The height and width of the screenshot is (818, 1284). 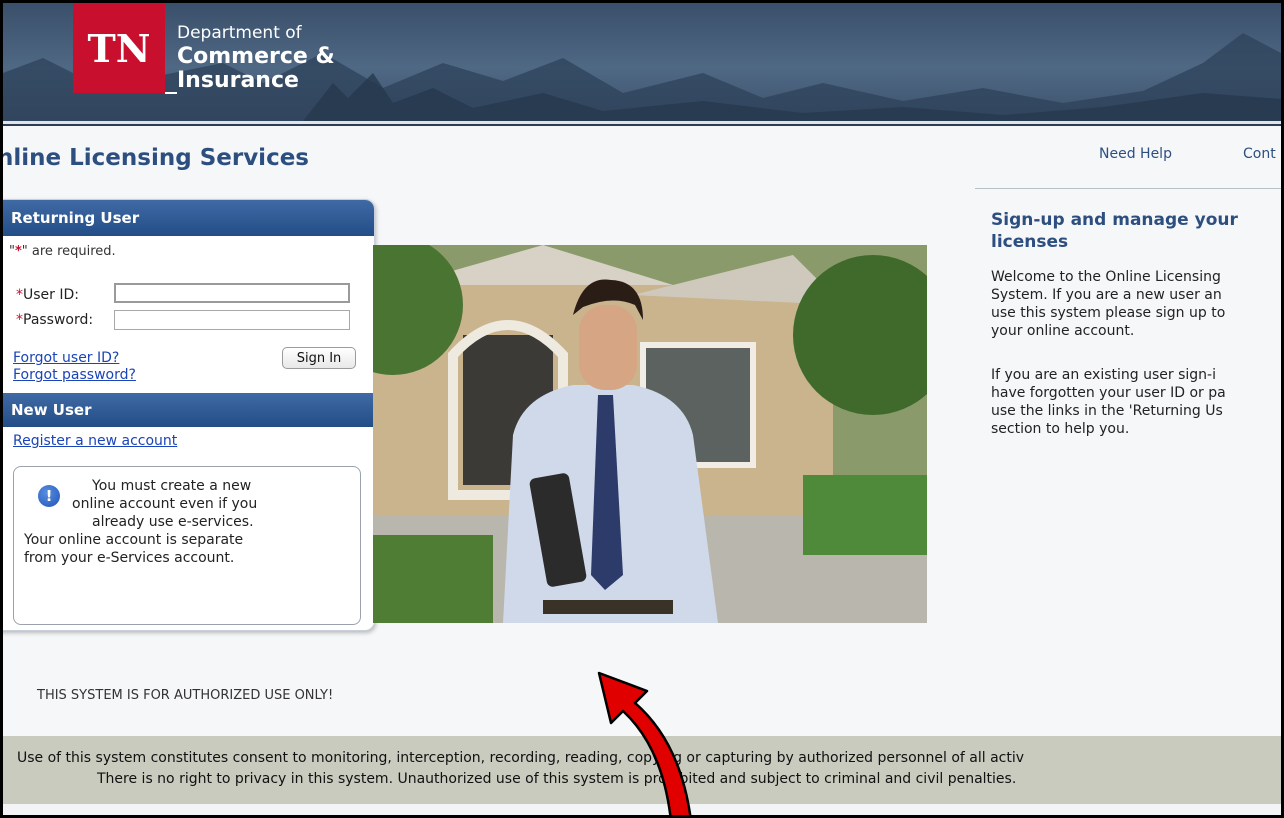 I want to click on password-required-star: *, so click(x=19, y=320).